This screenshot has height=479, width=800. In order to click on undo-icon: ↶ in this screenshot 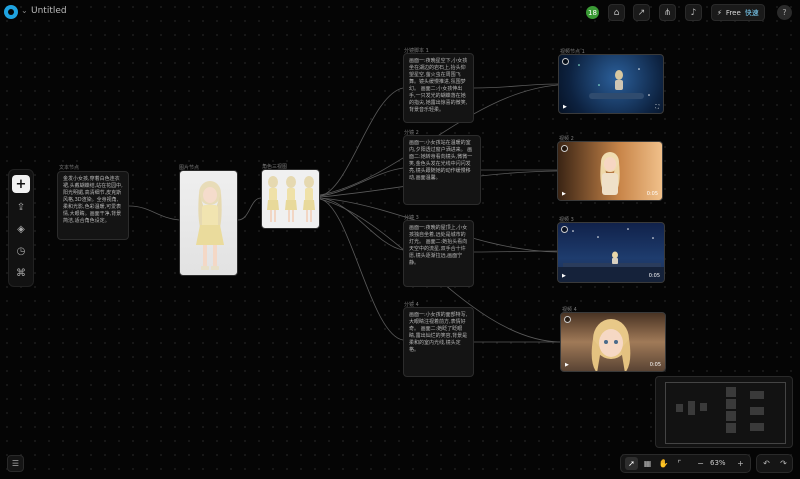, I will do `click(766, 463)`.